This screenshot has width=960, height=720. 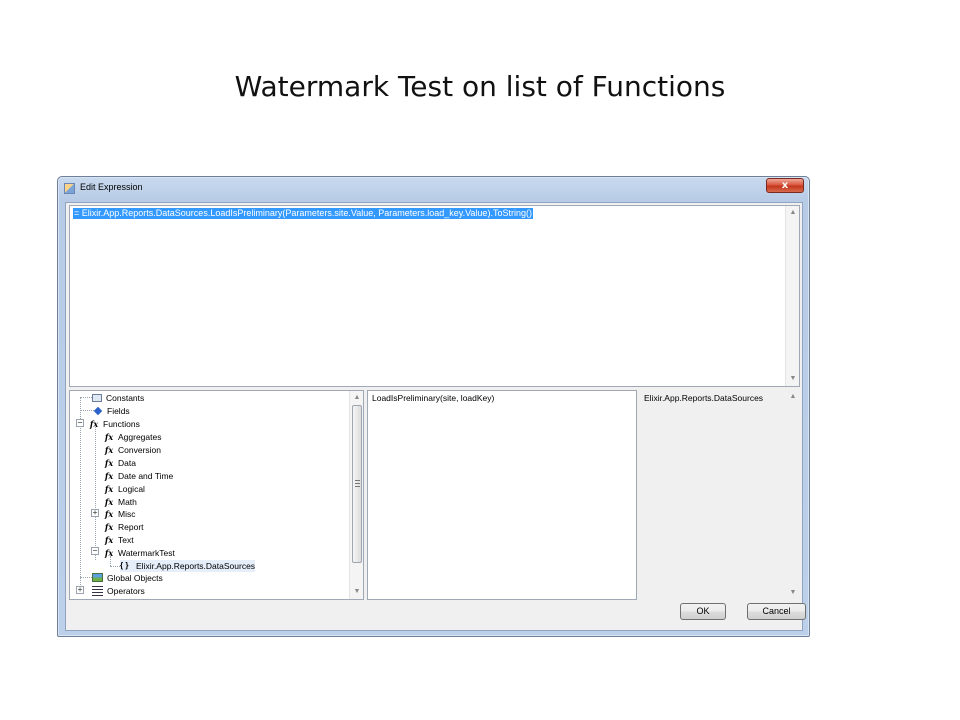 What do you see at coordinates (127, 502) in the screenshot?
I see `tree-item-label: Math` at bounding box center [127, 502].